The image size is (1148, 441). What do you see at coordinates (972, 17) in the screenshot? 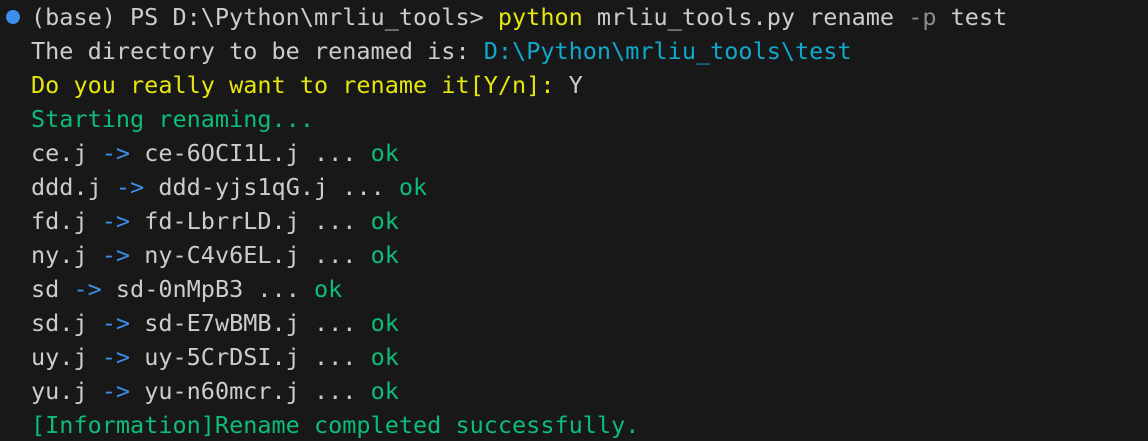
I see `command-argument-value: test` at bounding box center [972, 17].